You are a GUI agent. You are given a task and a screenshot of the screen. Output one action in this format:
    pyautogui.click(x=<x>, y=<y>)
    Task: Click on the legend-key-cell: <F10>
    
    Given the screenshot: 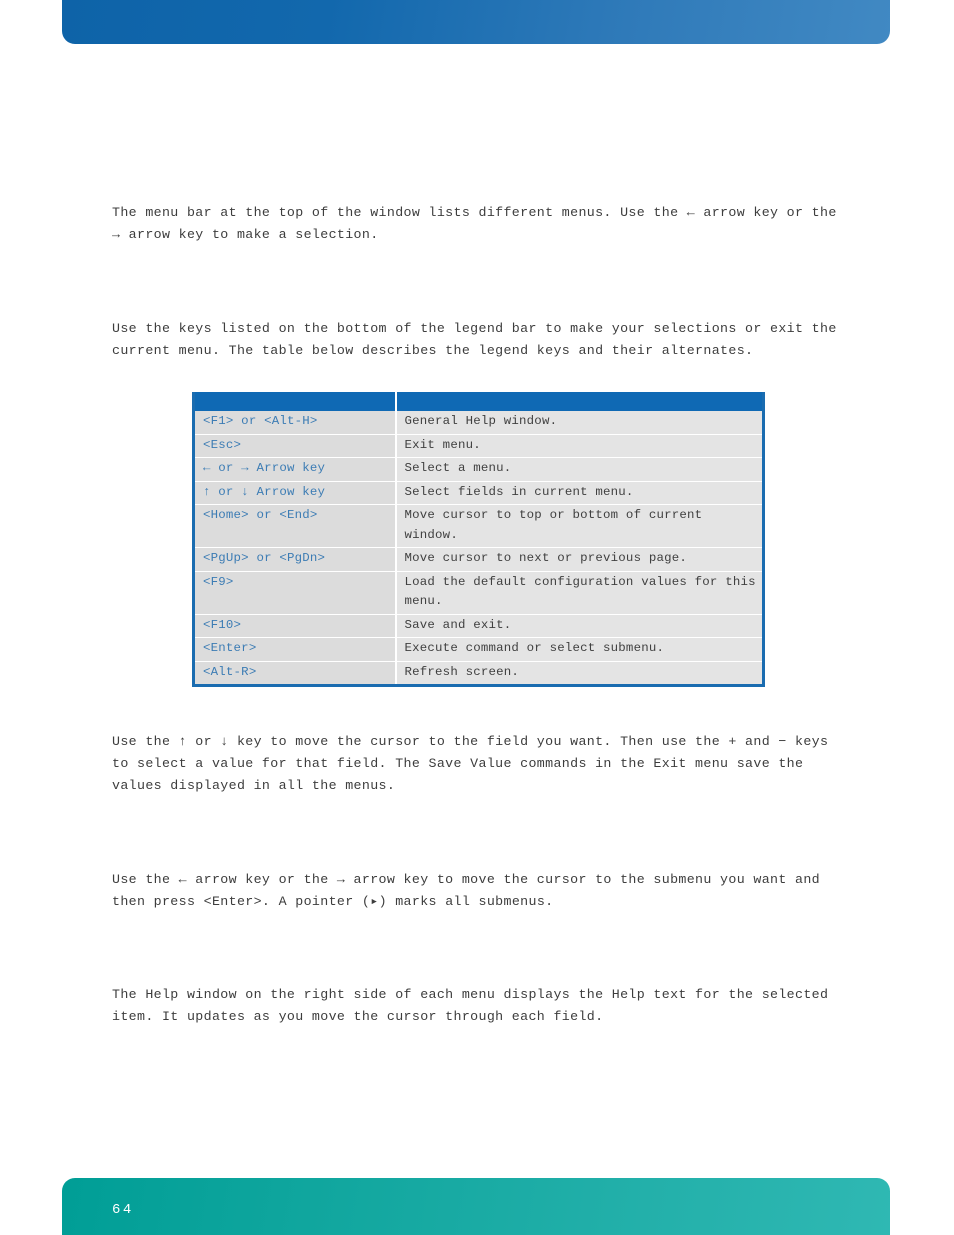 What is the action you would take?
    pyautogui.click(x=295, y=626)
    